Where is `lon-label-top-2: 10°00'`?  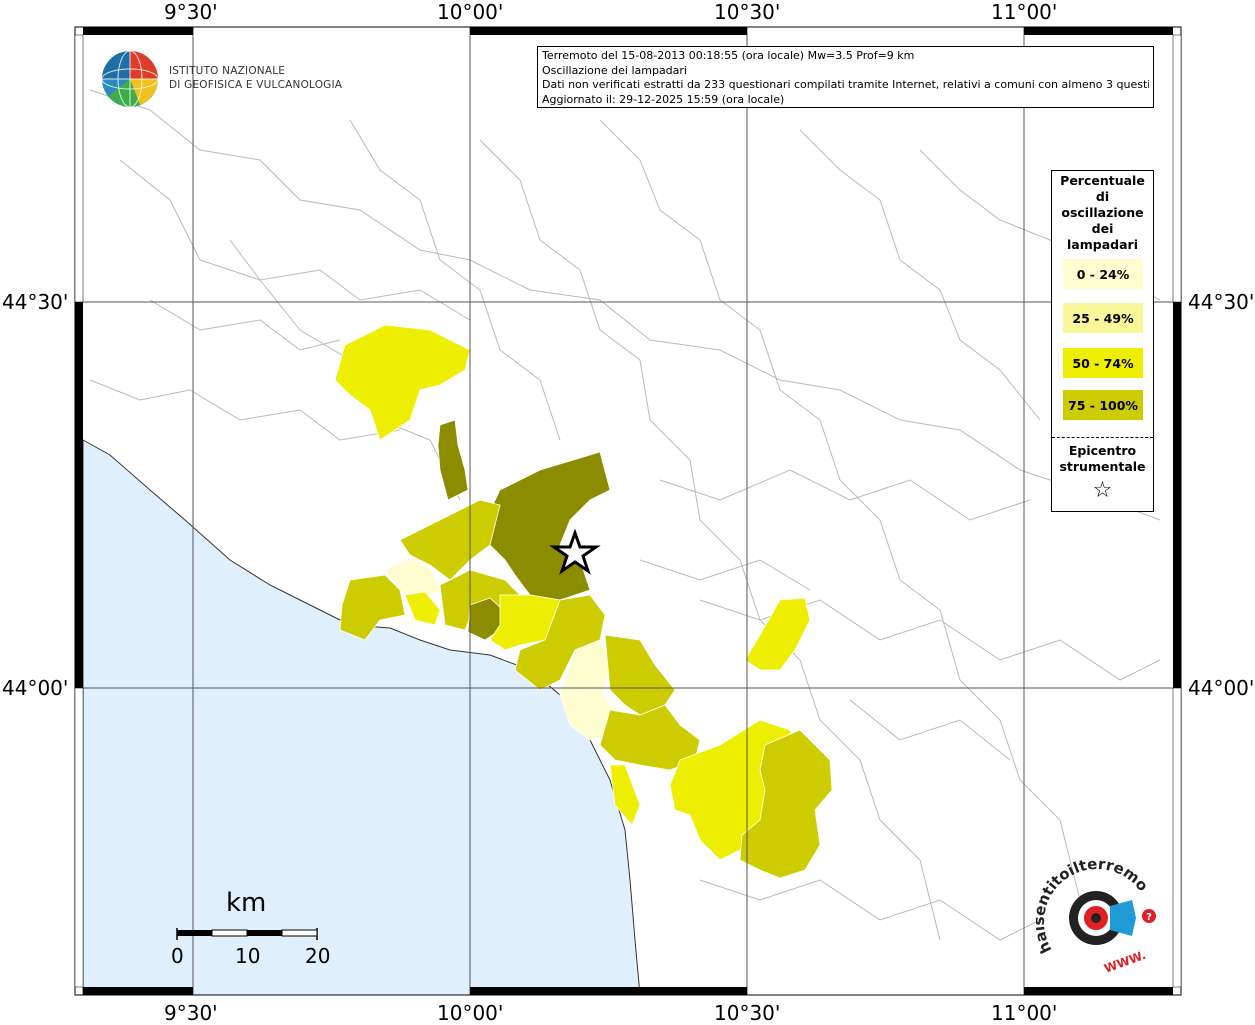
lon-label-top-2: 10°00' is located at coordinates (470, 12).